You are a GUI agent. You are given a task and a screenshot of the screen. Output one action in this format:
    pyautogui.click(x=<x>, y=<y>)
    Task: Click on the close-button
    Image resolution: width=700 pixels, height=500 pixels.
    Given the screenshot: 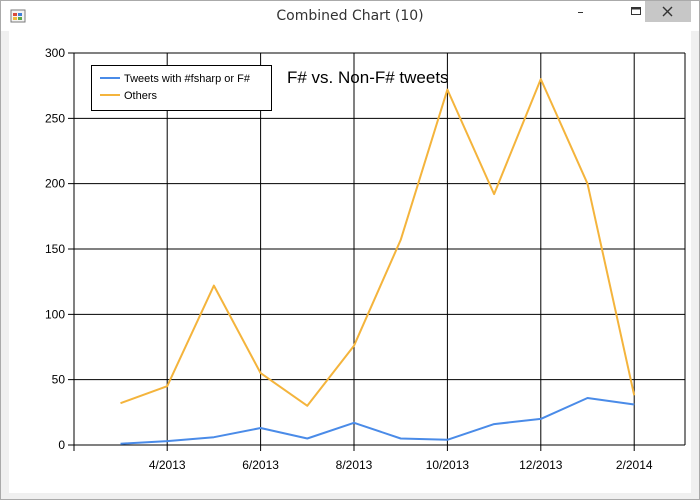 What is the action you would take?
    pyautogui.click(x=668, y=11)
    